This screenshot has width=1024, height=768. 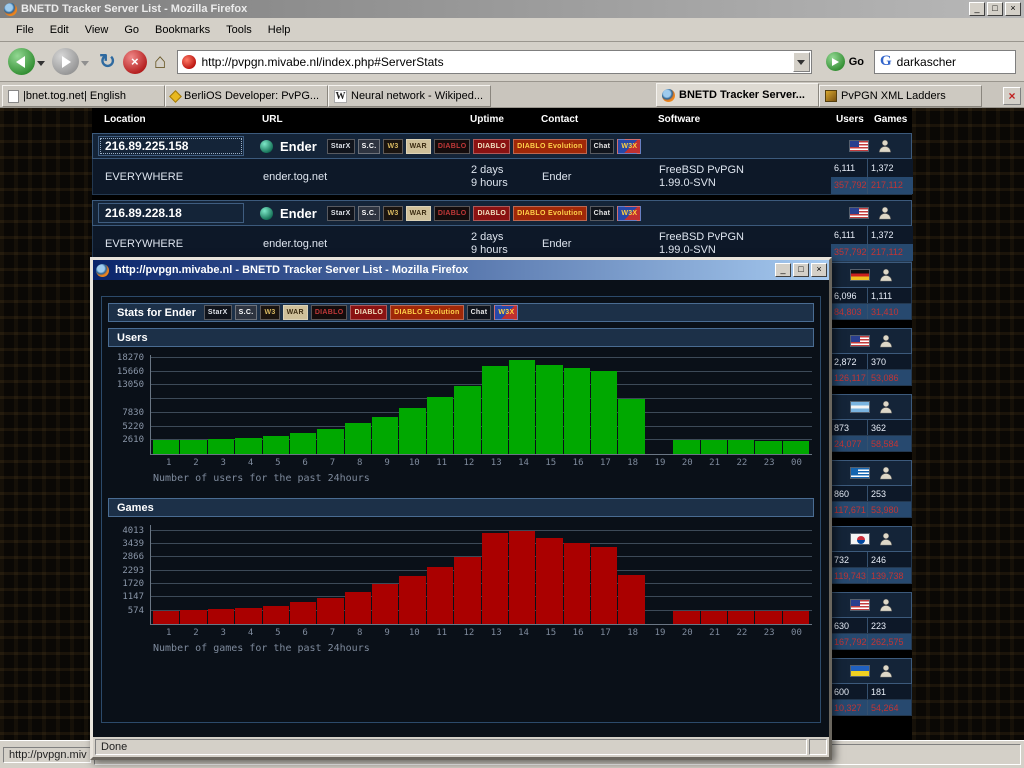 What do you see at coordinates (783, 270) in the screenshot?
I see `popup-minimize-button: _` at bounding box center [783, 270].